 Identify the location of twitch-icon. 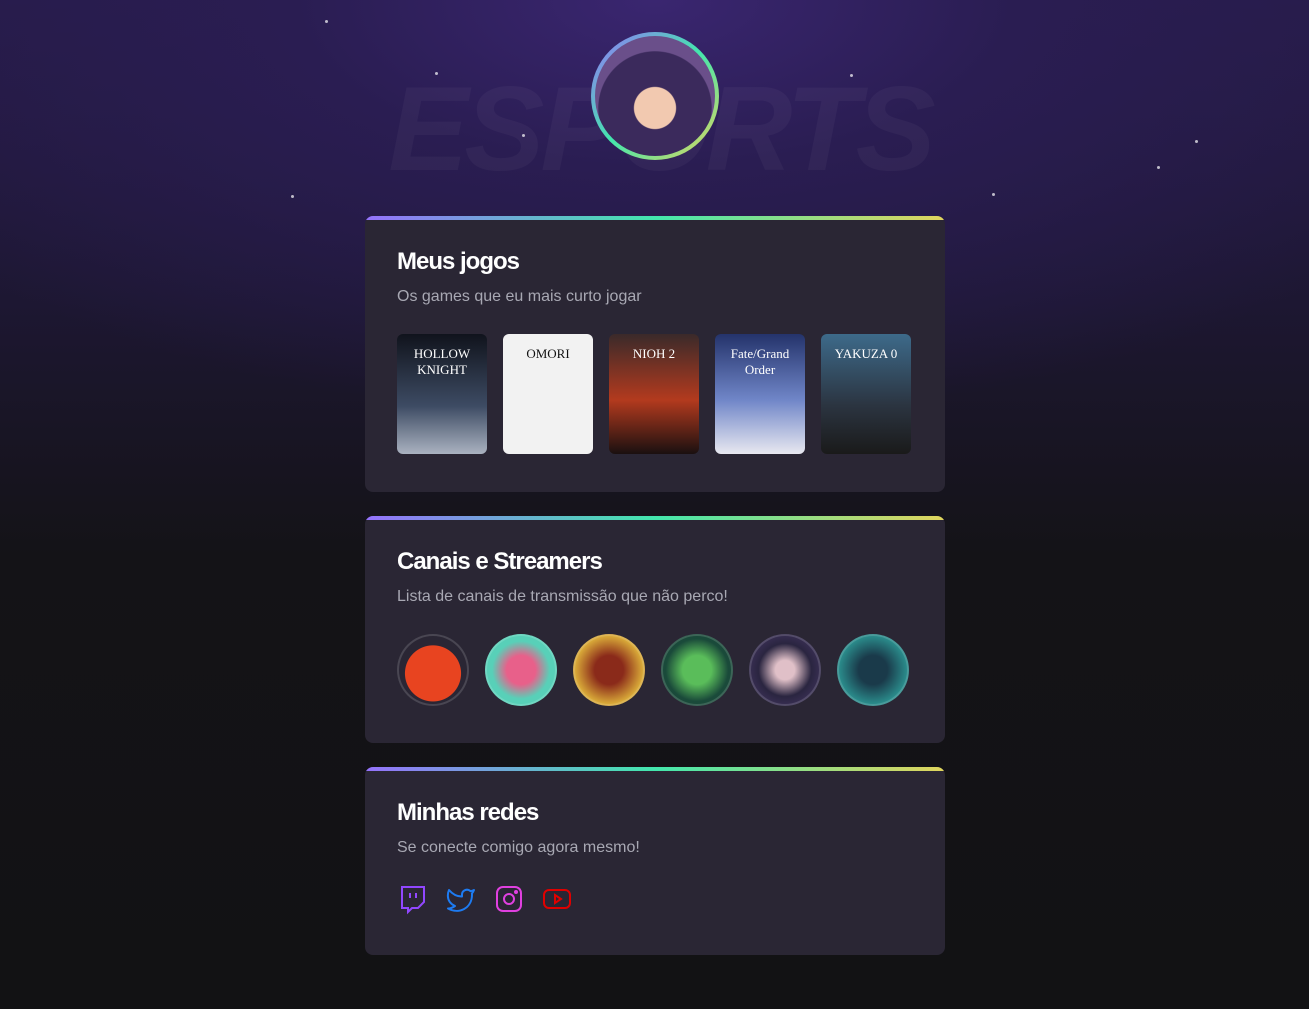
(413, 899).